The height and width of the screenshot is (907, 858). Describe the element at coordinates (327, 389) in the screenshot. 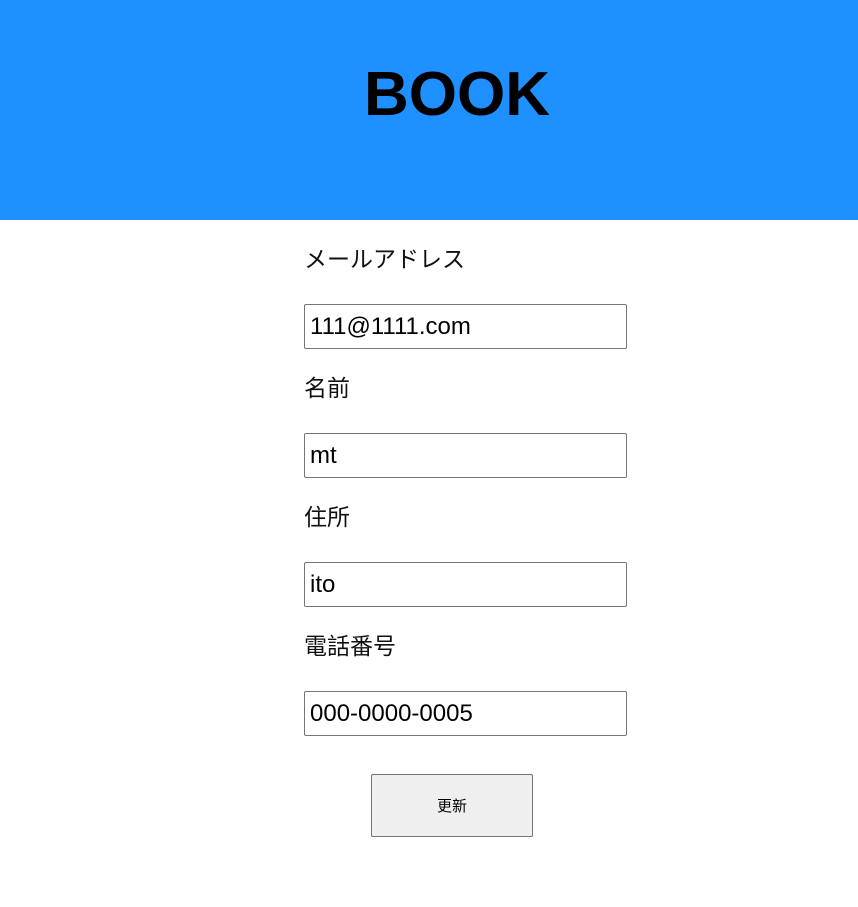

I see `name-label: 名前` at that location.